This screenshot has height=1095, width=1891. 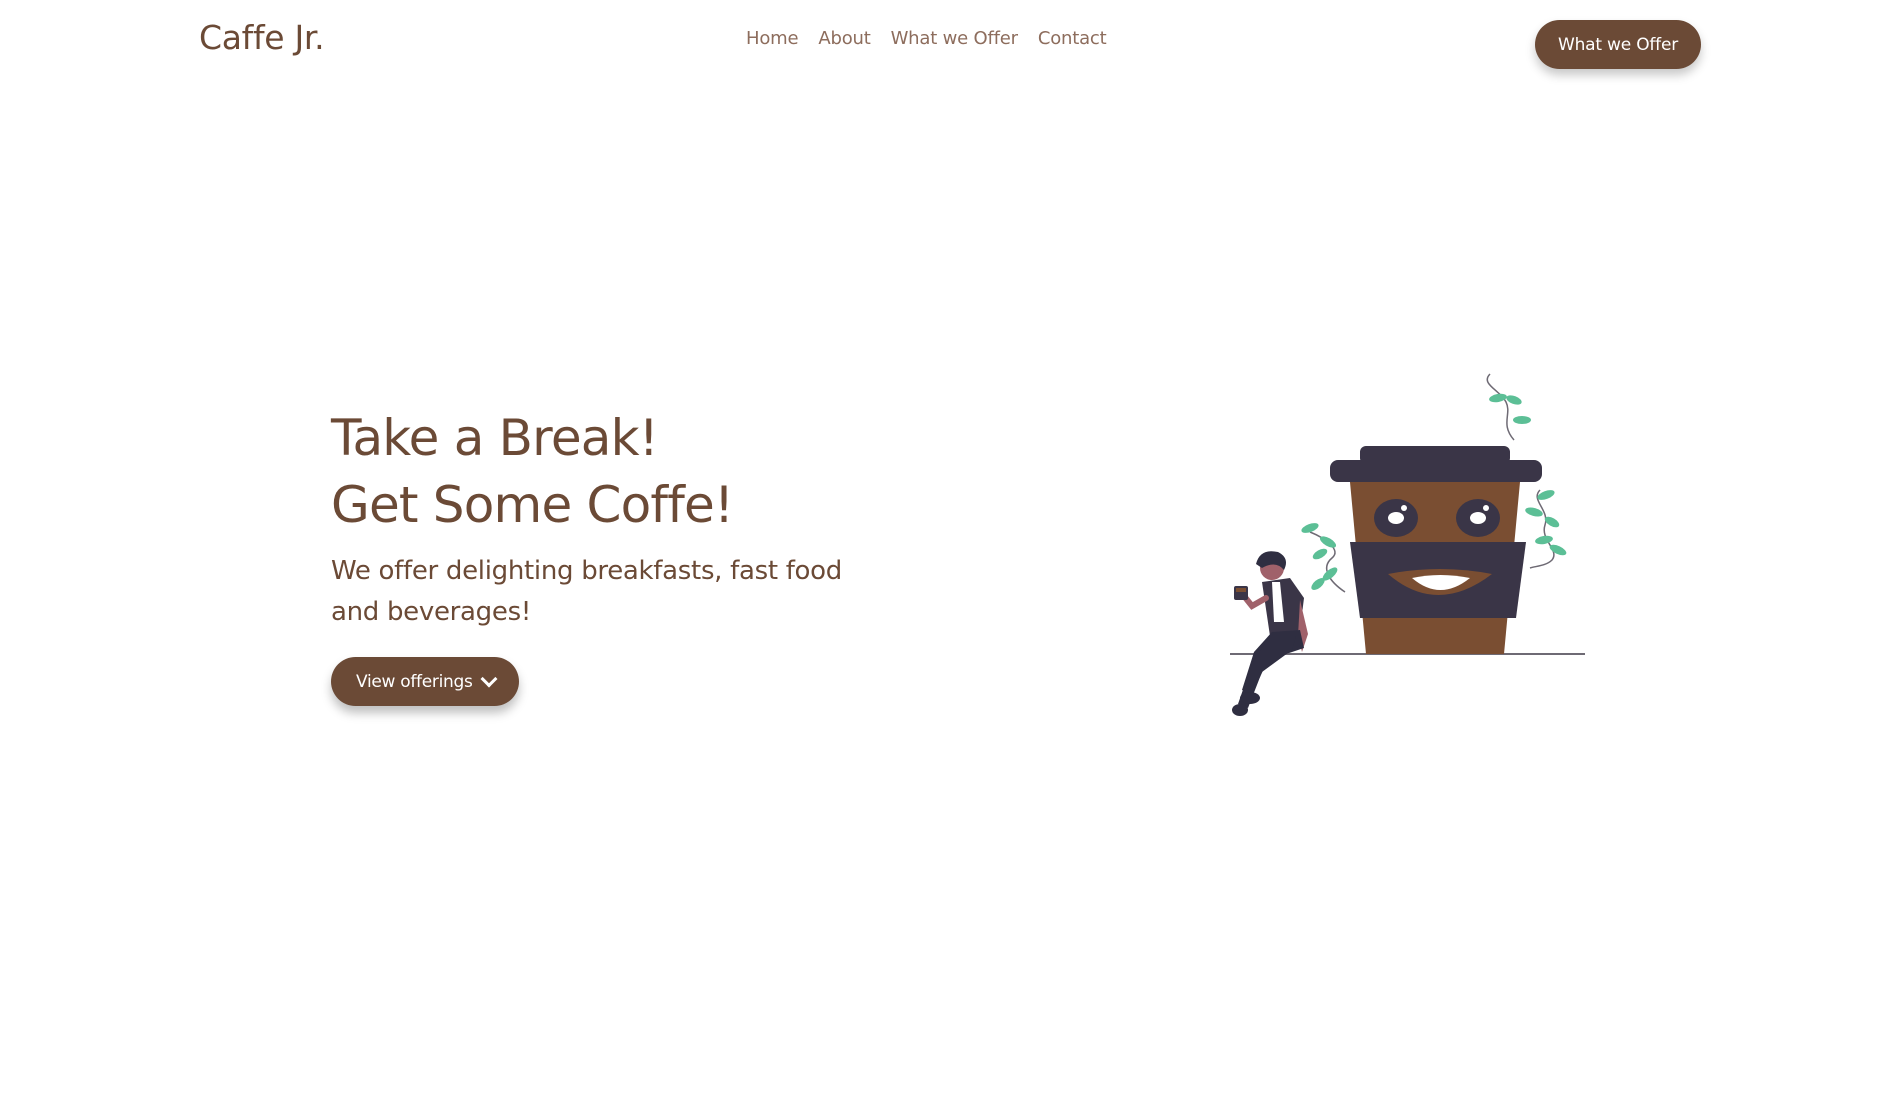 I want to click on hero-subtitle-line-2: and beverages!, so click(x=431, y=612).